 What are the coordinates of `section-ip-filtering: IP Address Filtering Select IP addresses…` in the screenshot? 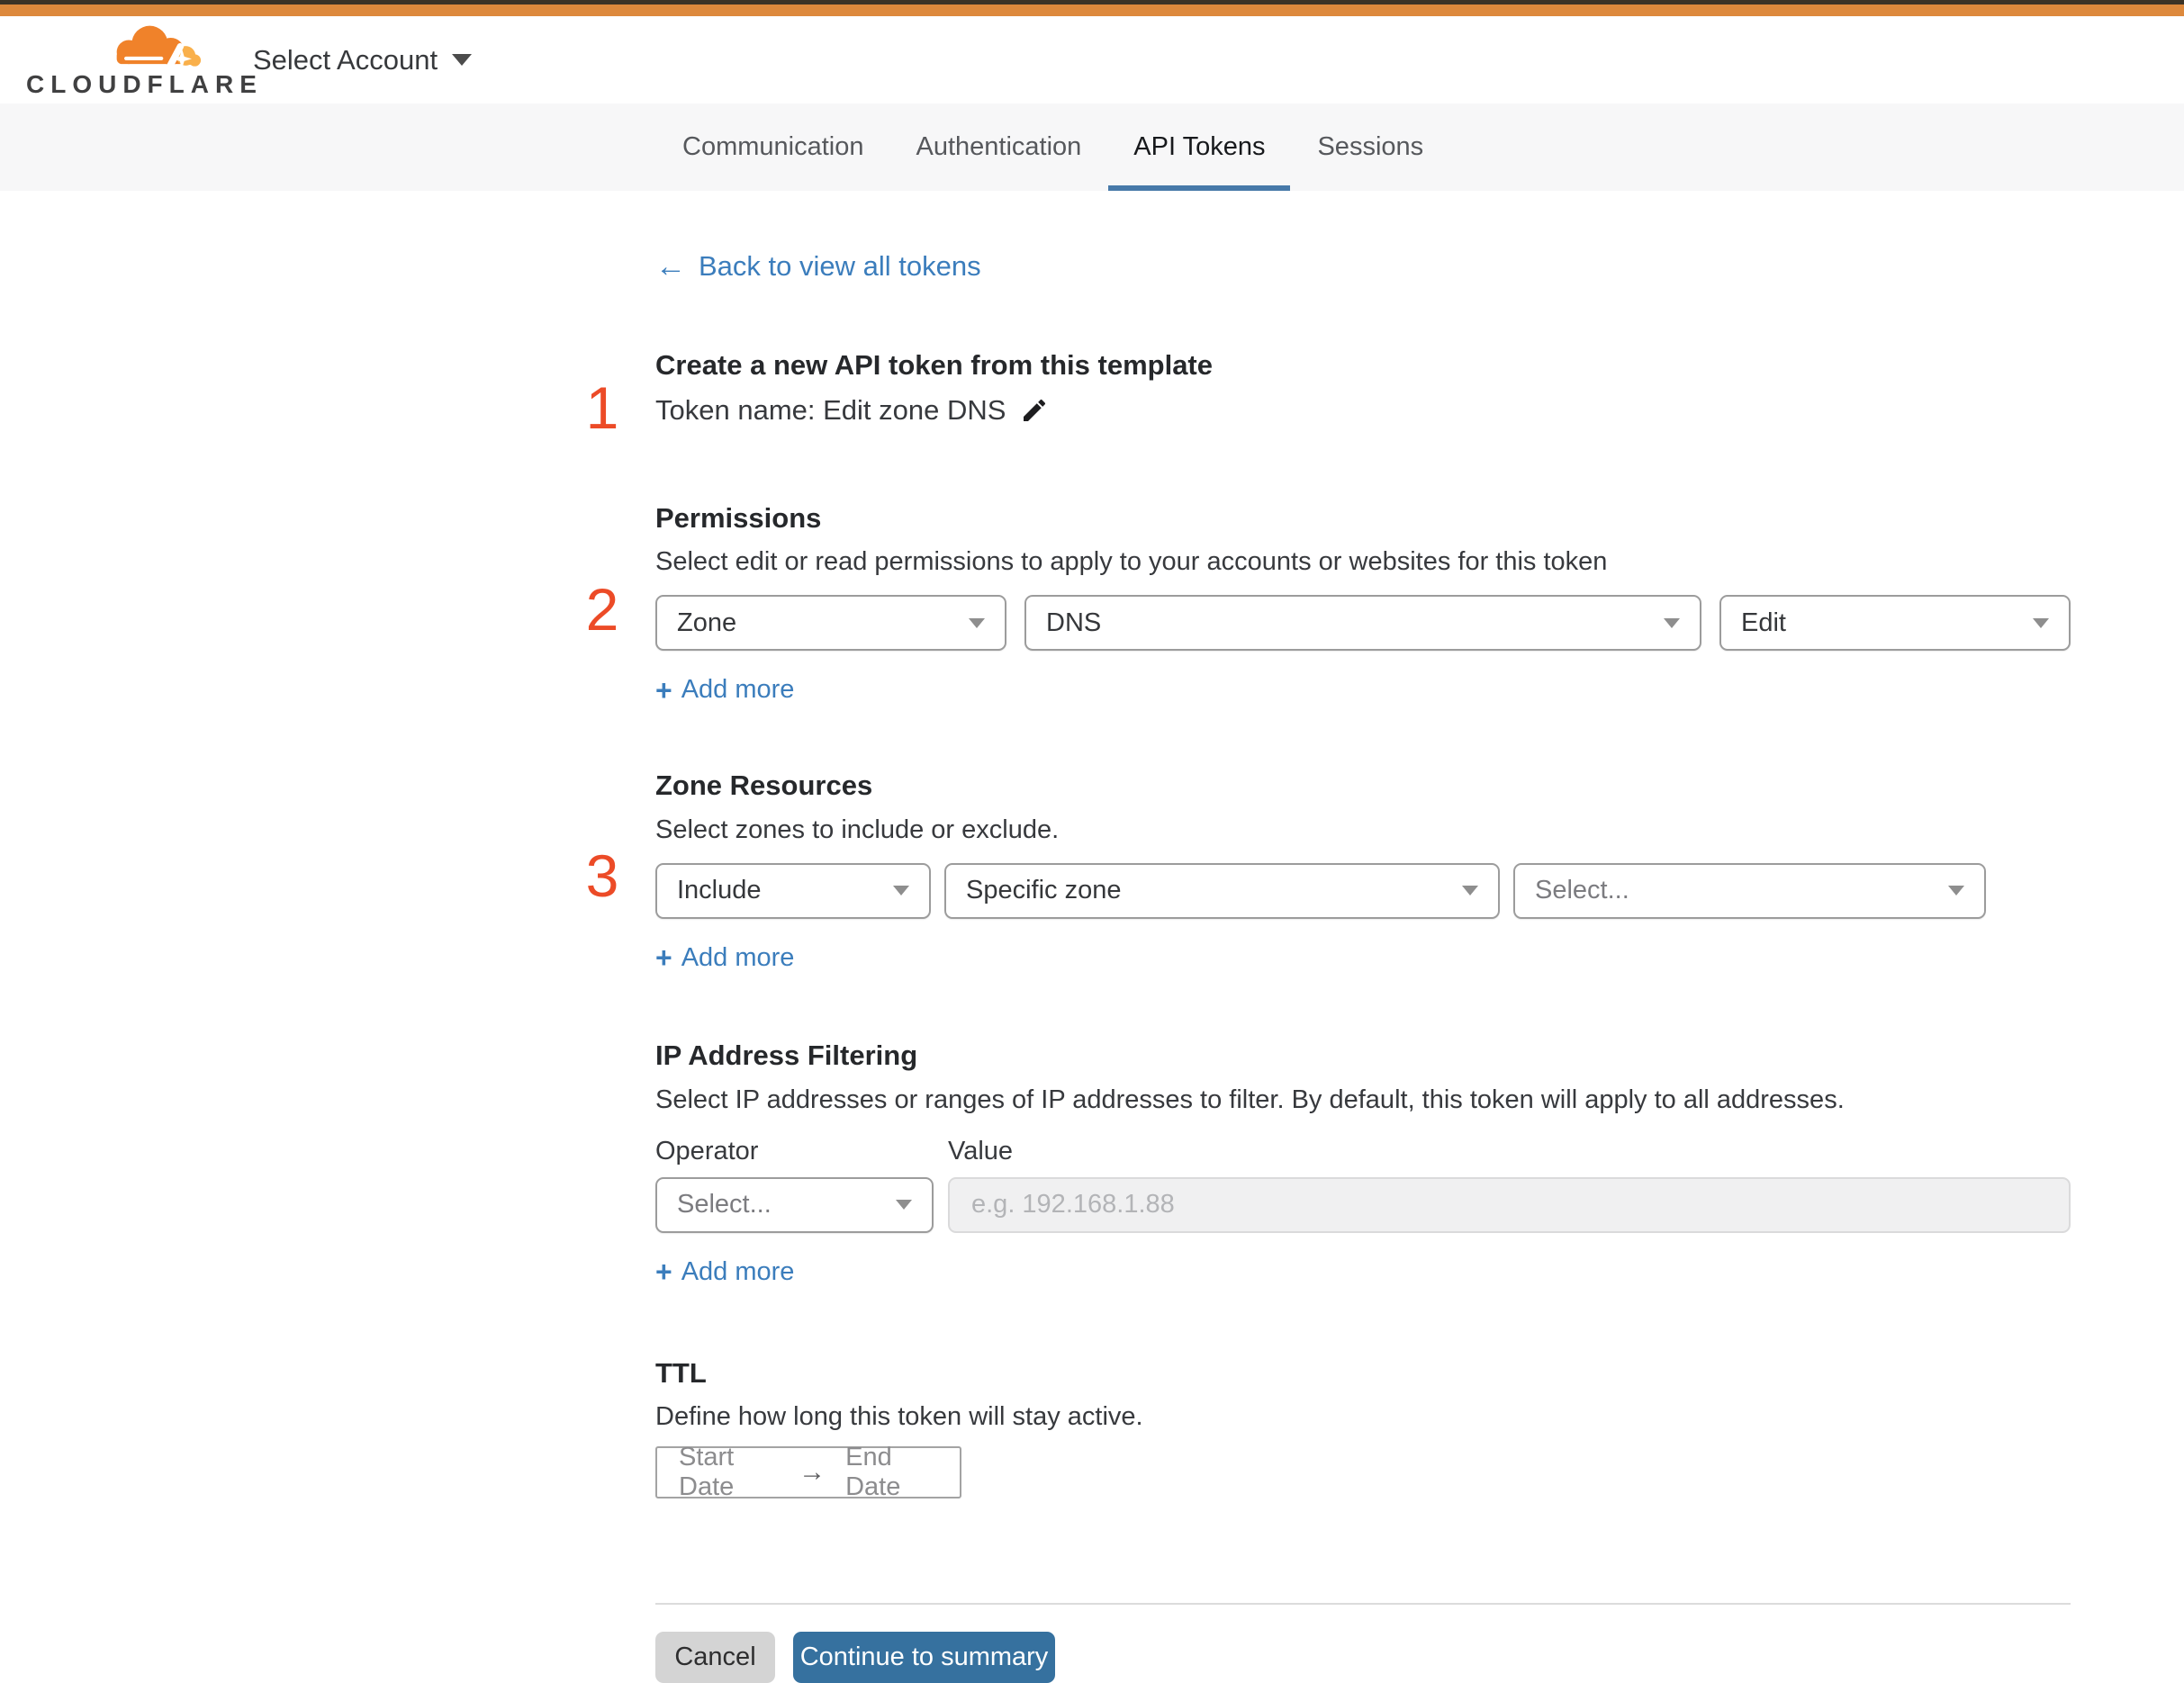 It's located at (1363, 1163).